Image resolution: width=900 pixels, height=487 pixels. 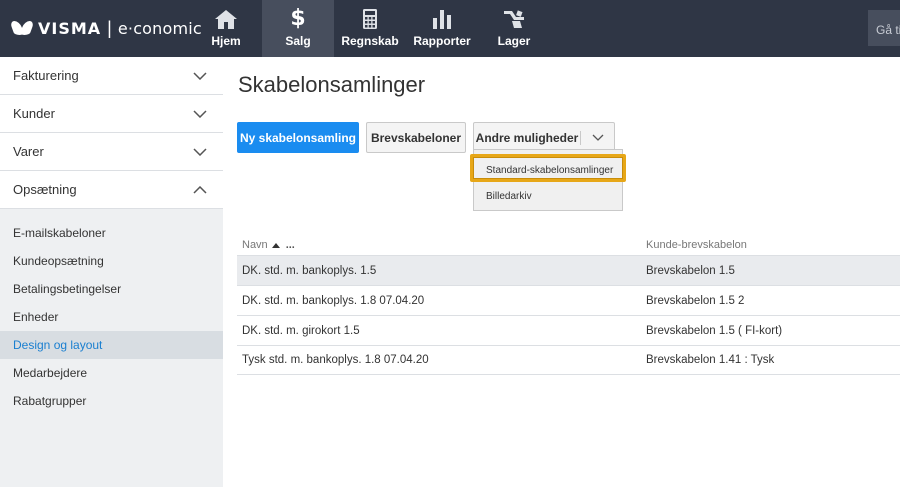 What do you see at coordinates (332, 84) in the screenshot?
I see `page-title: Skabelonsamlinger` at bounding box center [332, 84].